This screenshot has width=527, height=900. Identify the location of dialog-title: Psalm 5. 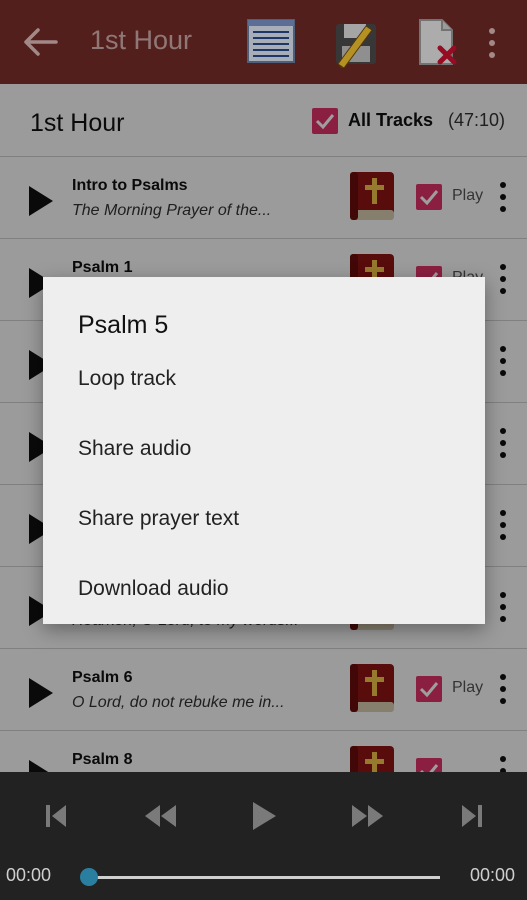
(123, 325).